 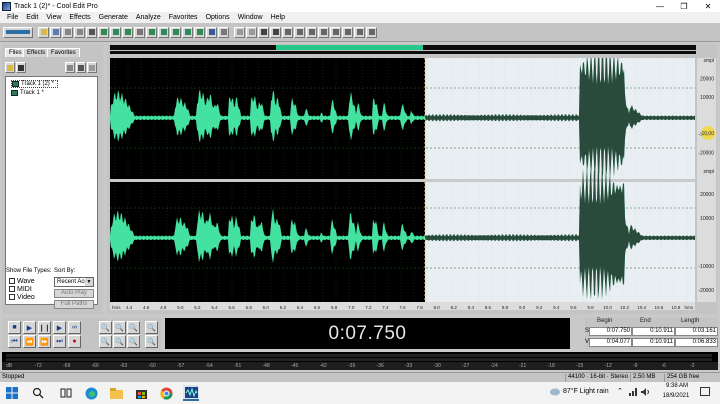 I want to click on edit-file-icon, so click(x=70, y=67).